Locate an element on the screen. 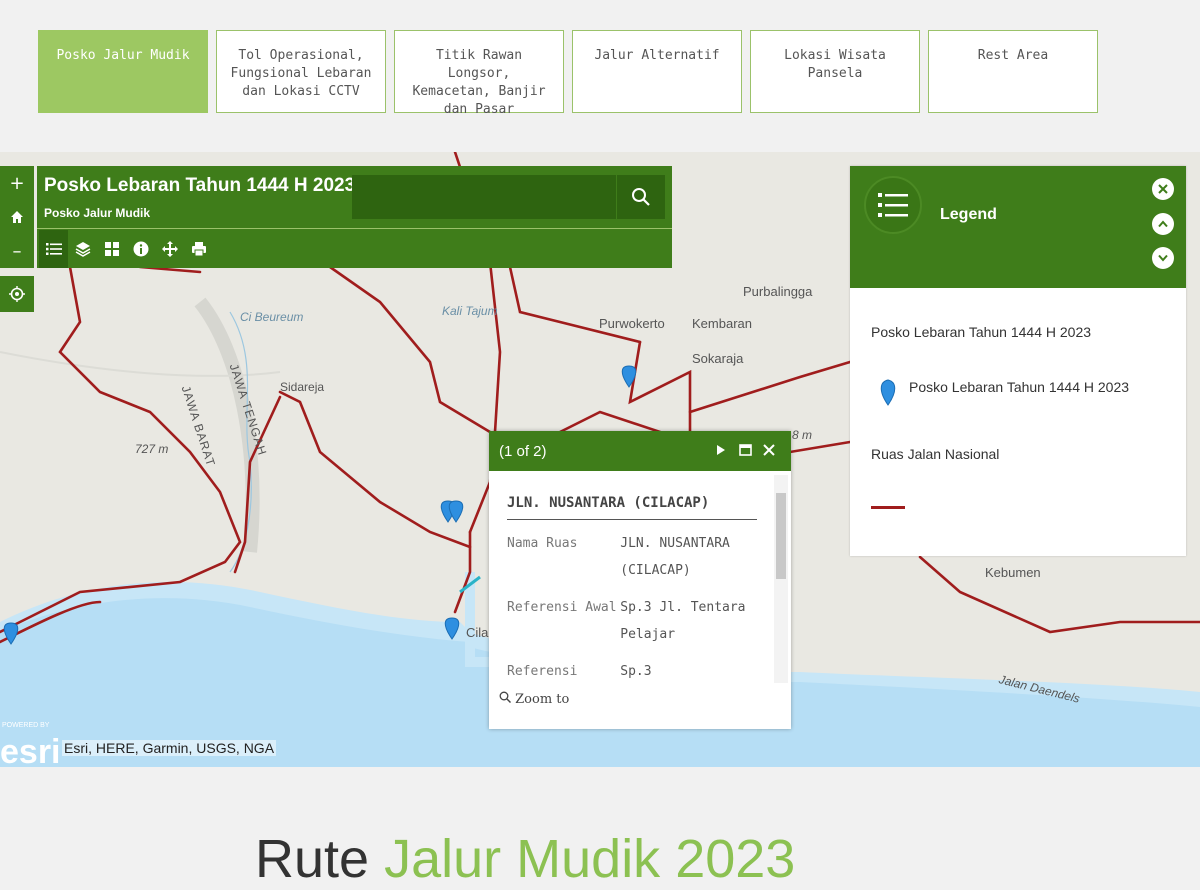  legend-layer-ruas-jalan-title: Ruas Jalan Nasional is located at coordinates (935, 454).